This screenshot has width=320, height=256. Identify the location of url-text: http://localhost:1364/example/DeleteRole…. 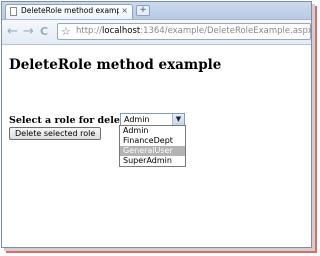
(194, 31).